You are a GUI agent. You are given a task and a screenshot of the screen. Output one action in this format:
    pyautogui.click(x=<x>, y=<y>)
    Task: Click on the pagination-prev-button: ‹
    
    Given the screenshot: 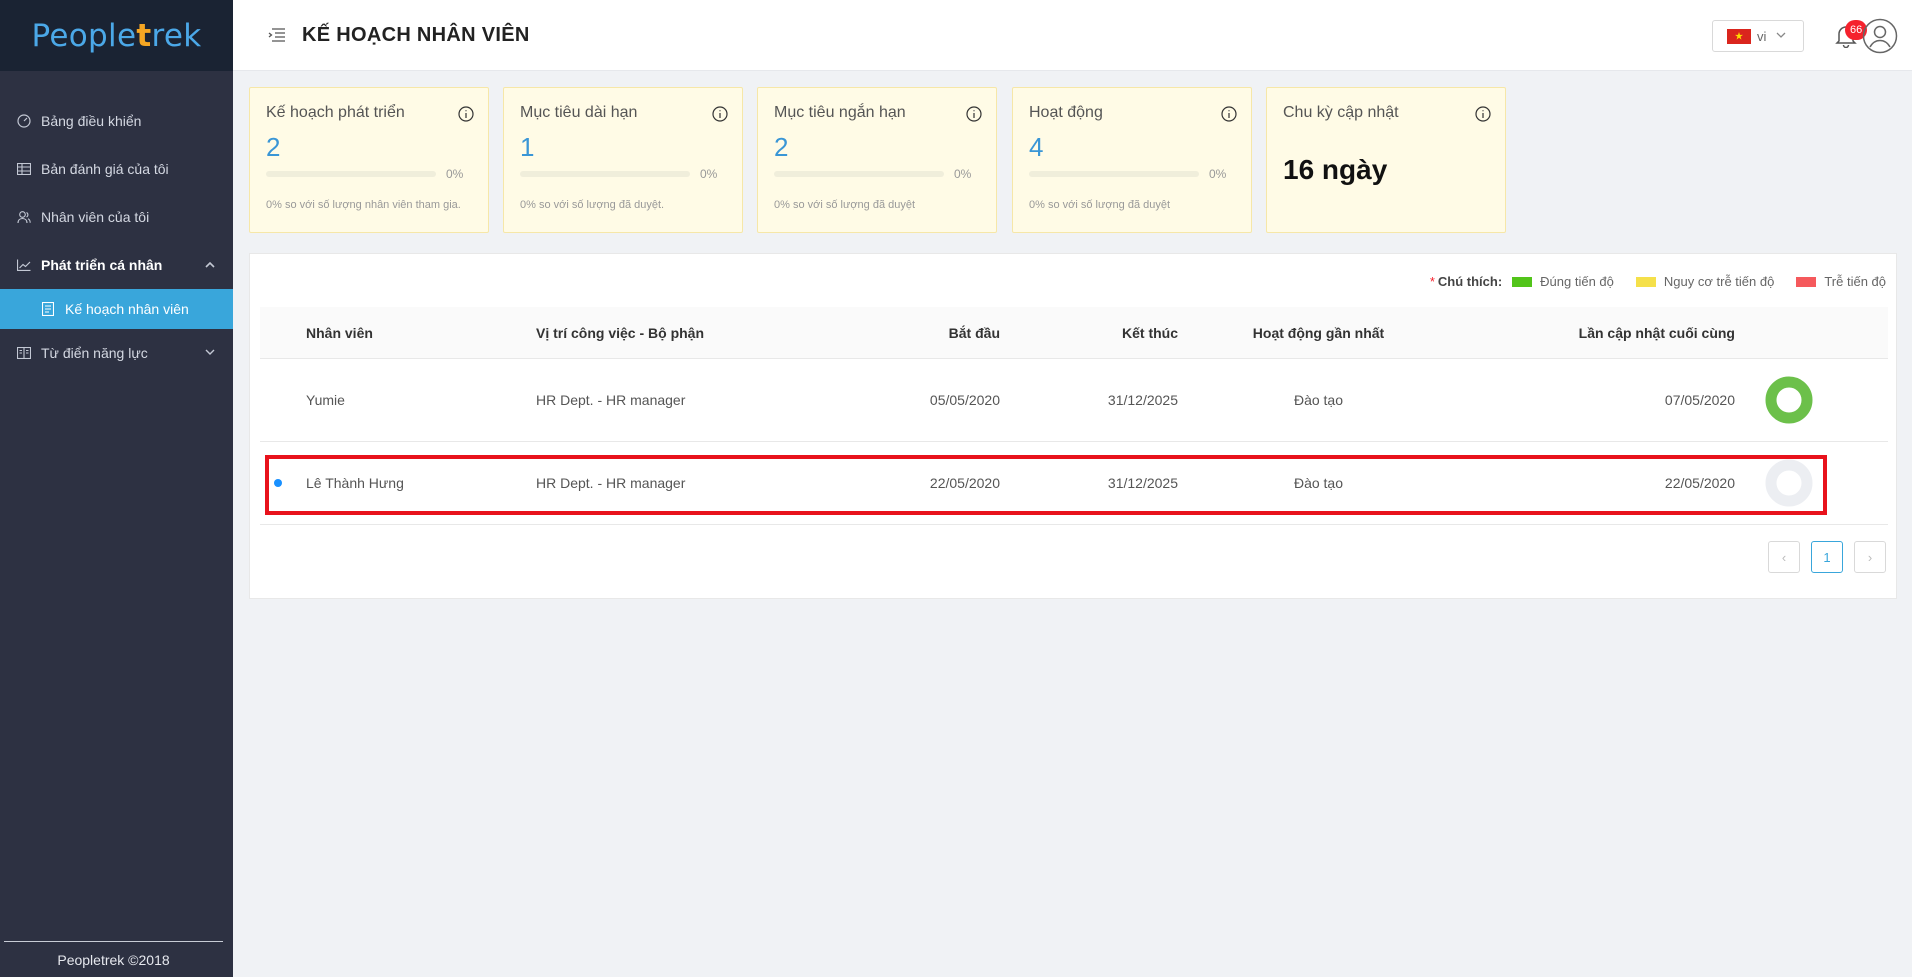 What is the action you would take?
    pyautogui.click(x=1784, y=557)
    